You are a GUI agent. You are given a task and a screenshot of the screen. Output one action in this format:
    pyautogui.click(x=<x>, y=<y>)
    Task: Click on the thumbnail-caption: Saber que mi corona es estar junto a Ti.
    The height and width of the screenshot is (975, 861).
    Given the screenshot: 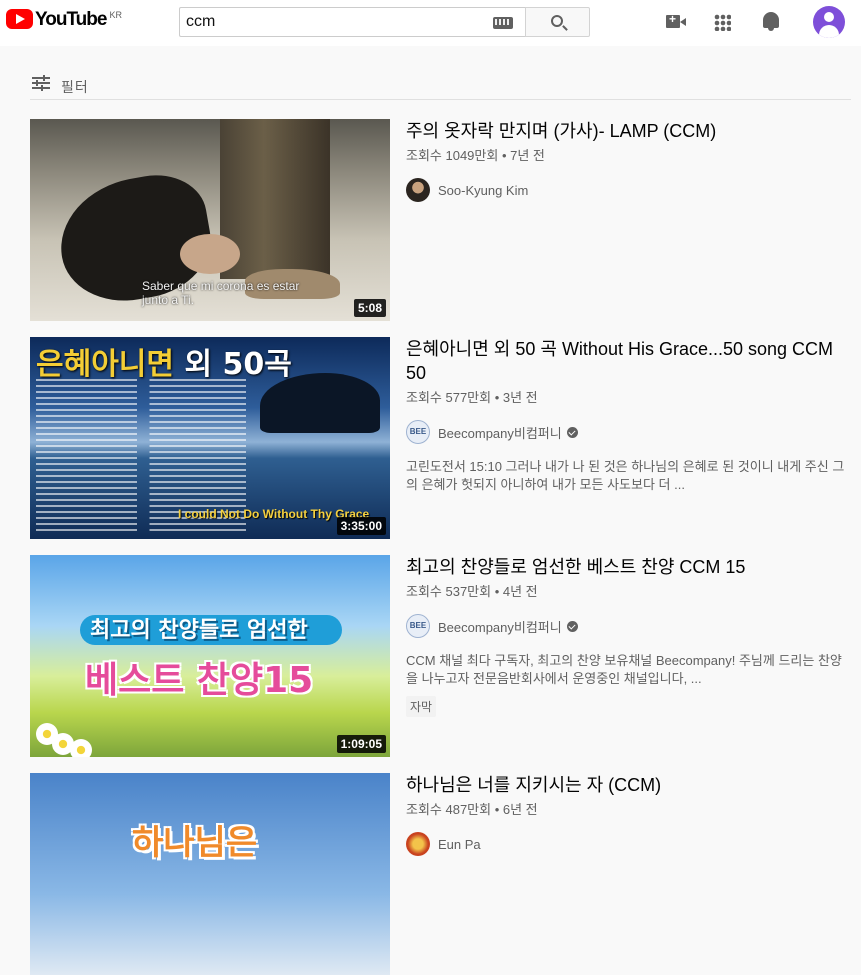 What is the action you would take?
    pyautogui.click(x=221, y=293)
    